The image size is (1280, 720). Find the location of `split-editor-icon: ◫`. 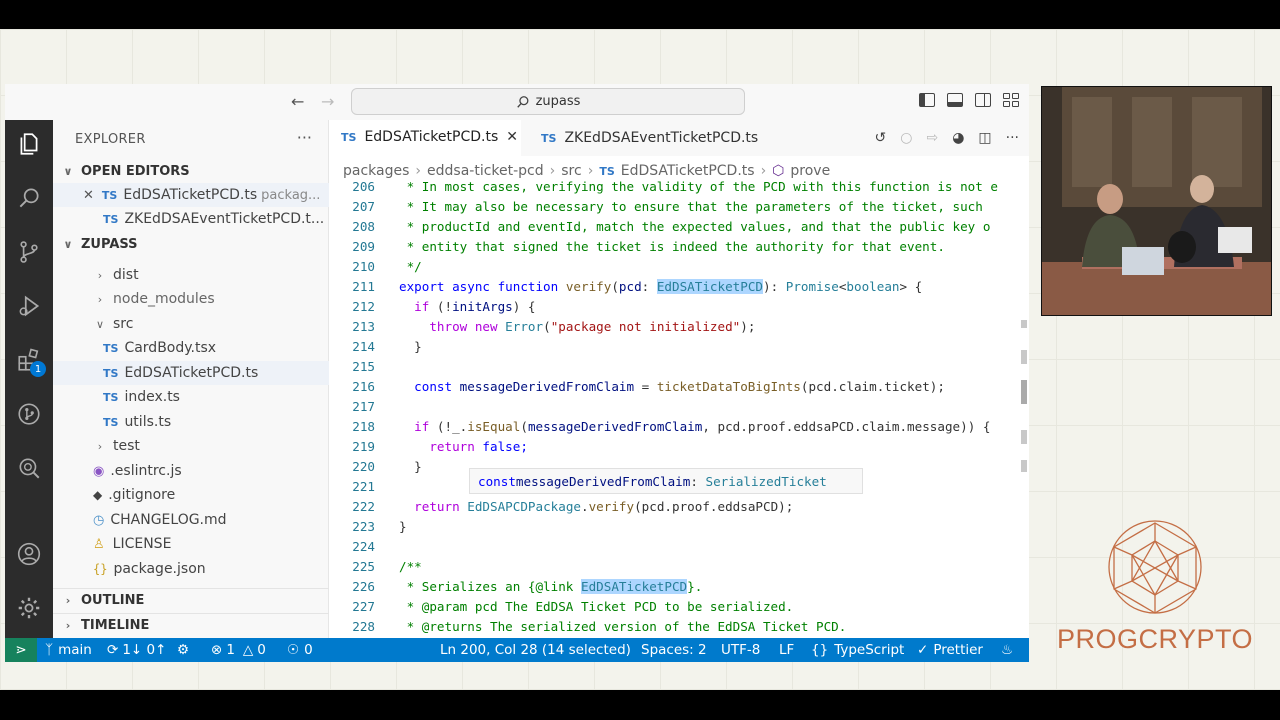

split-editor-icon: ◫ is located at coordinates (984, 138).